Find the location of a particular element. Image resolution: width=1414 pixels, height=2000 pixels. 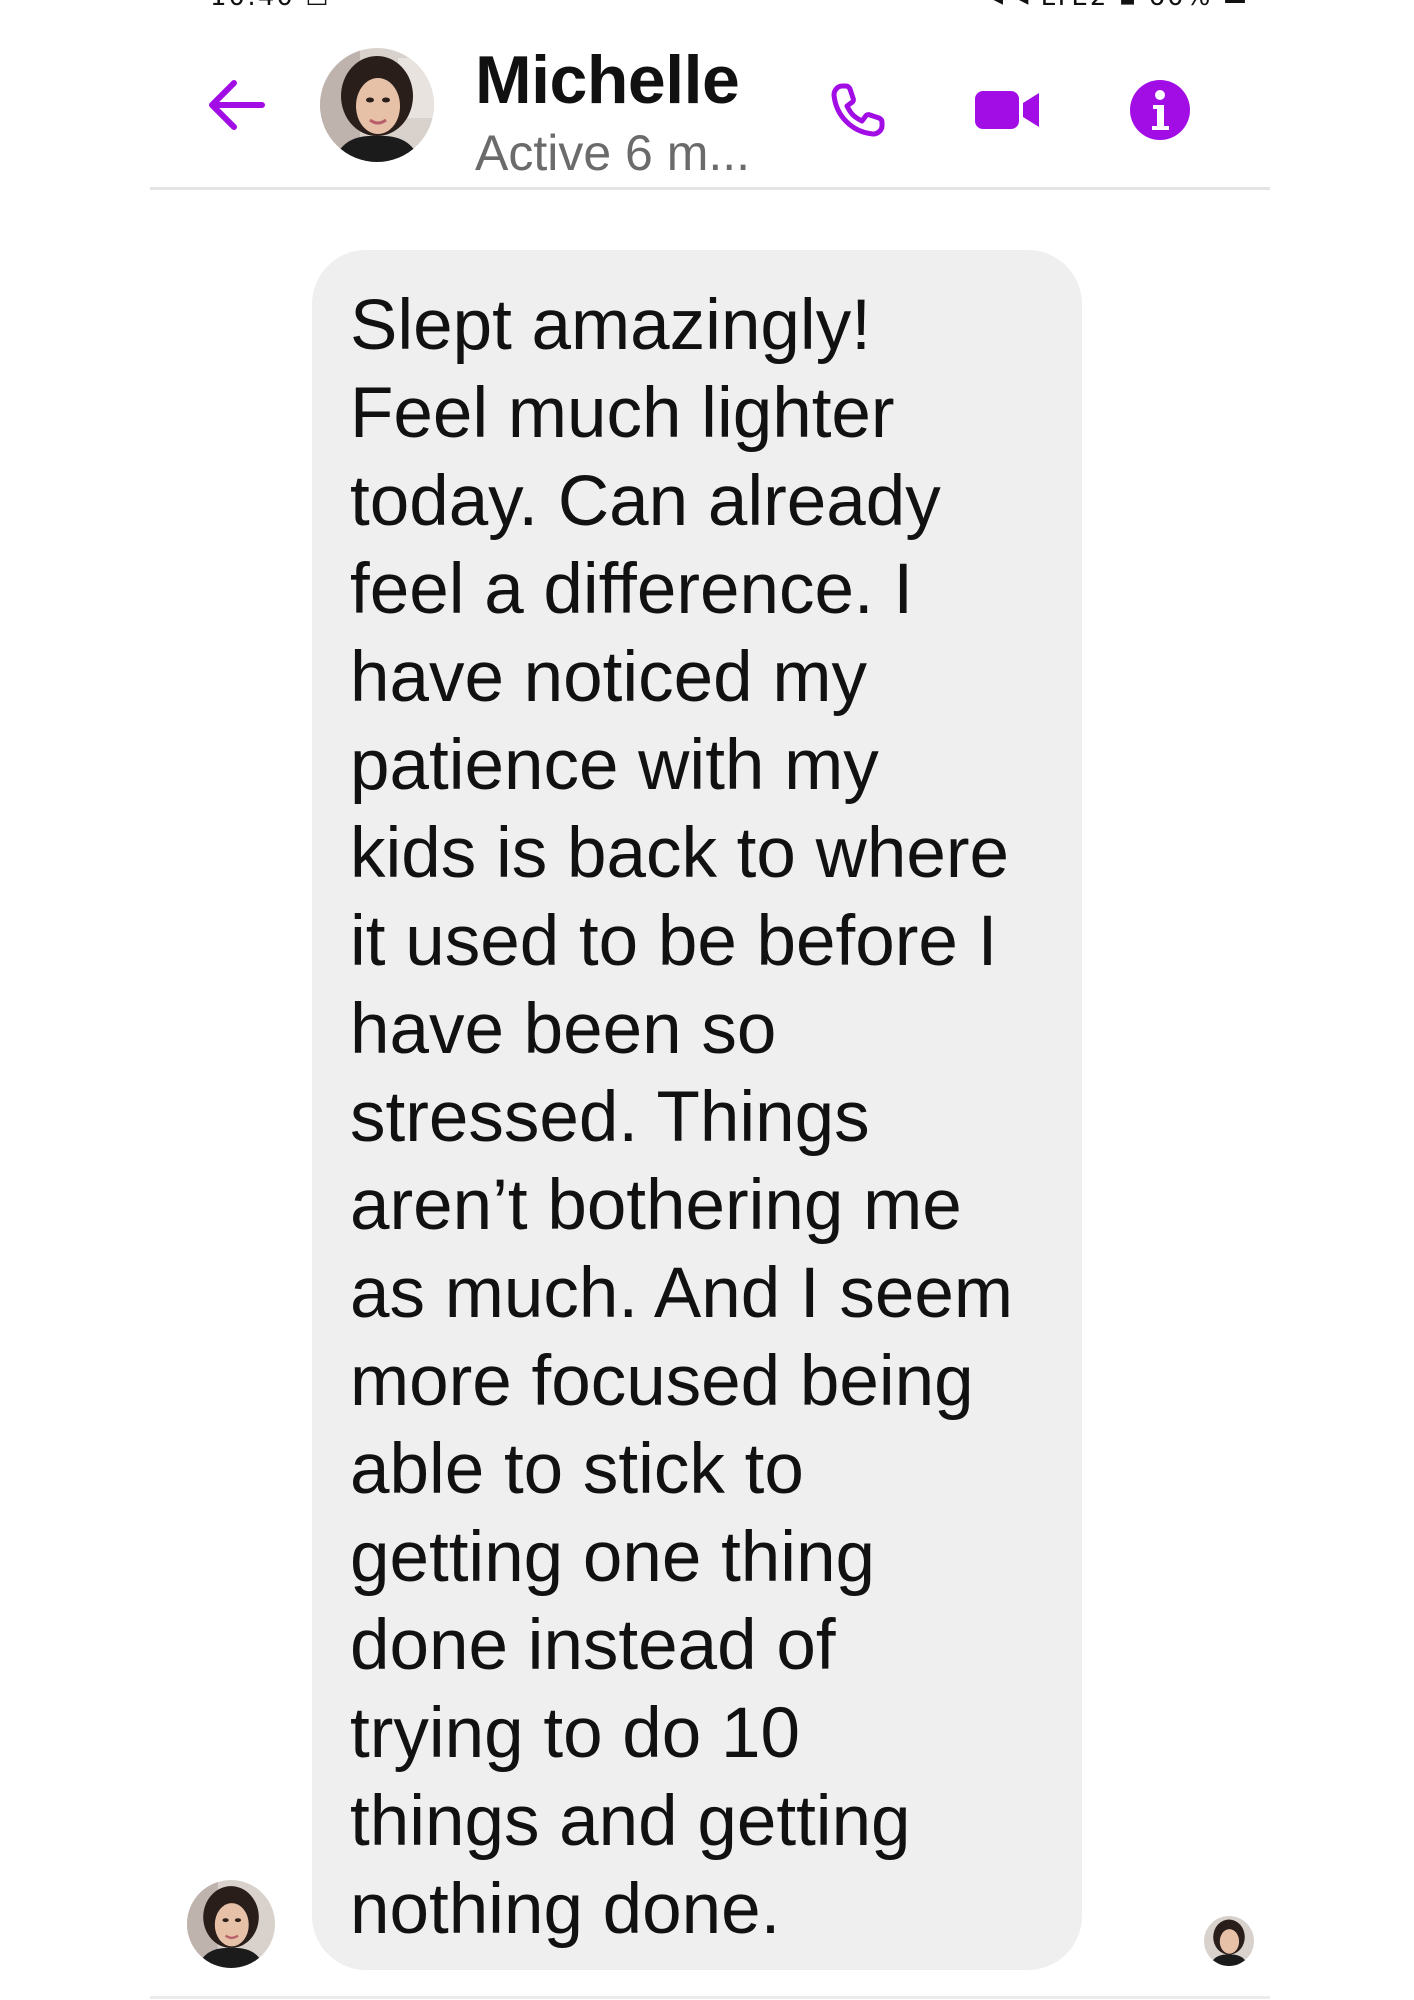

back-button is located at coordinates (235, 105).